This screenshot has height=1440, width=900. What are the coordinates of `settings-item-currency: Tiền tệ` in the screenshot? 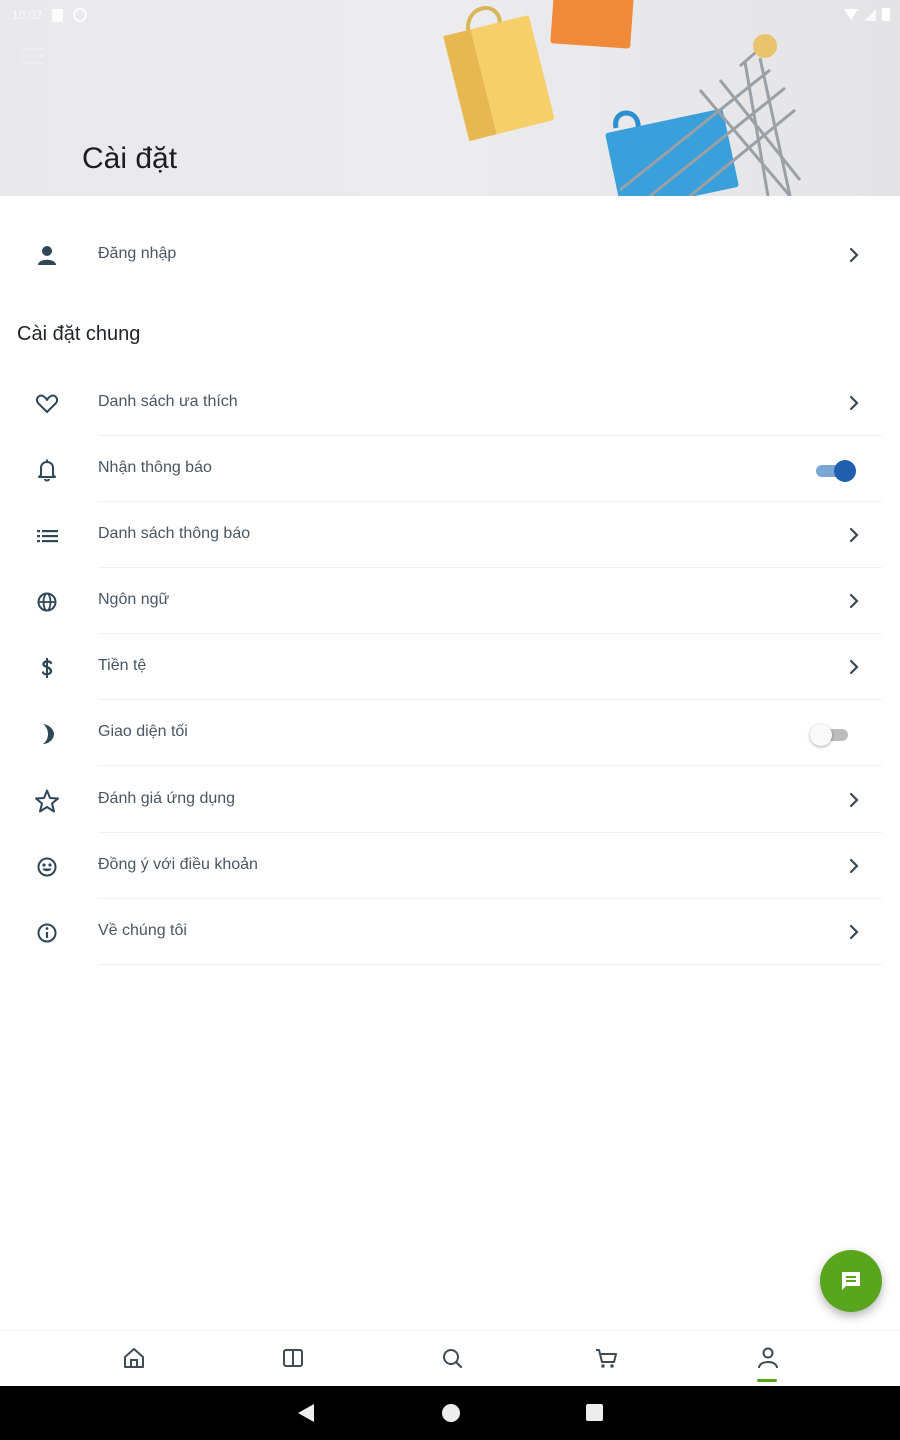 It's located at (450, 667).